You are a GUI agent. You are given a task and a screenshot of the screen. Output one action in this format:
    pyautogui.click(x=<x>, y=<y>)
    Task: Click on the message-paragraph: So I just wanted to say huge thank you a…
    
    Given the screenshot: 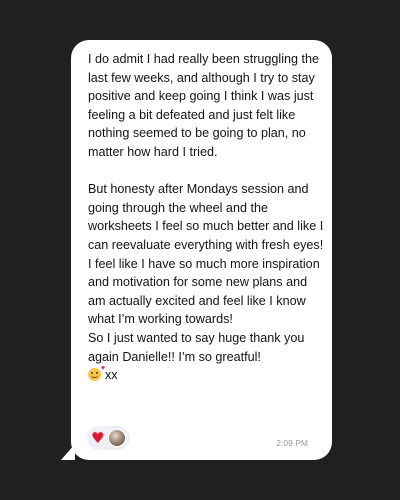 What is the action you would take?
    pyautogui.click(x=196, y=347)
    